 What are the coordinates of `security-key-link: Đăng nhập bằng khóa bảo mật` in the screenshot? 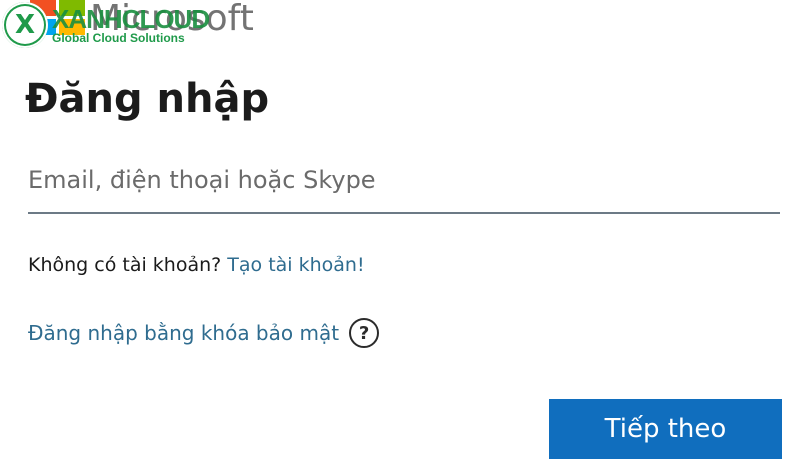 It's located at (183, 333).